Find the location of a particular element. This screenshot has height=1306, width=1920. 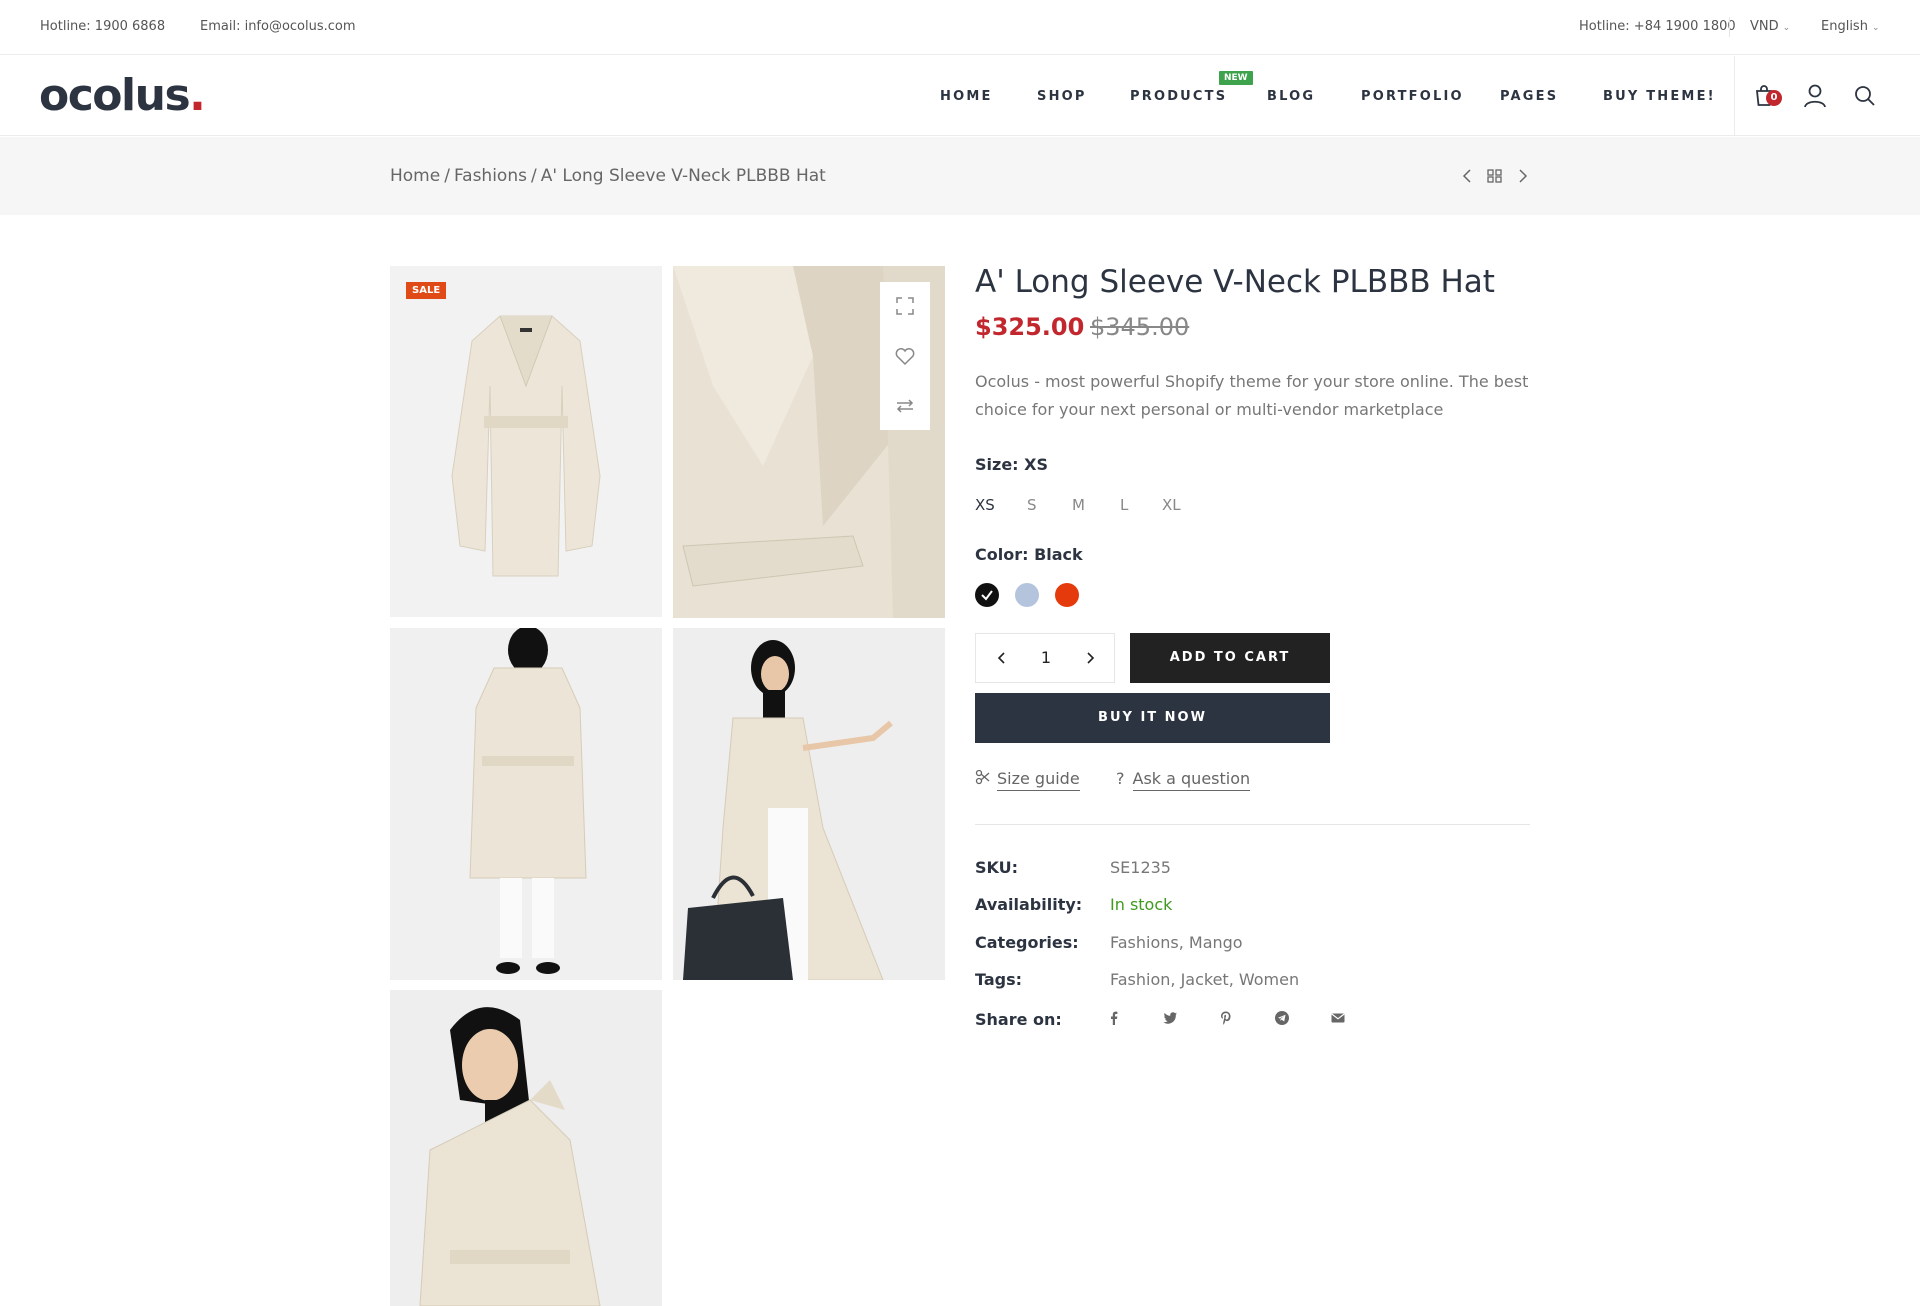

product-old-price: $345.00 is located at coordinates (1140, 327).